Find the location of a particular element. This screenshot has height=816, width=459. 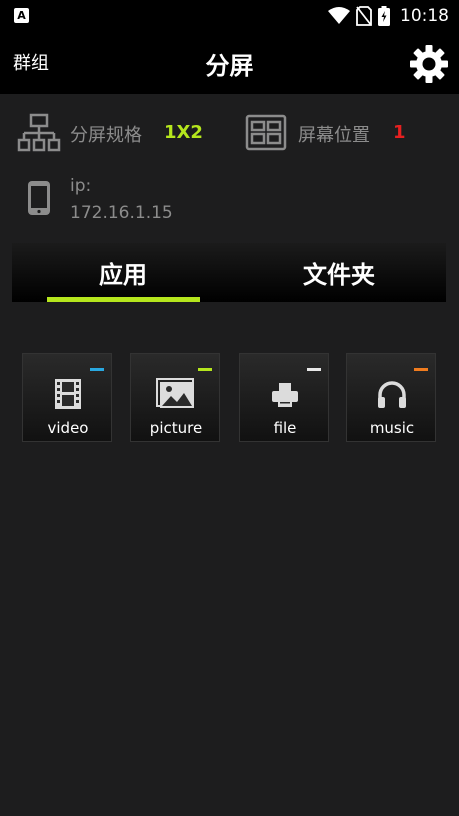

gear-icon is located at coordinates (429, 64).